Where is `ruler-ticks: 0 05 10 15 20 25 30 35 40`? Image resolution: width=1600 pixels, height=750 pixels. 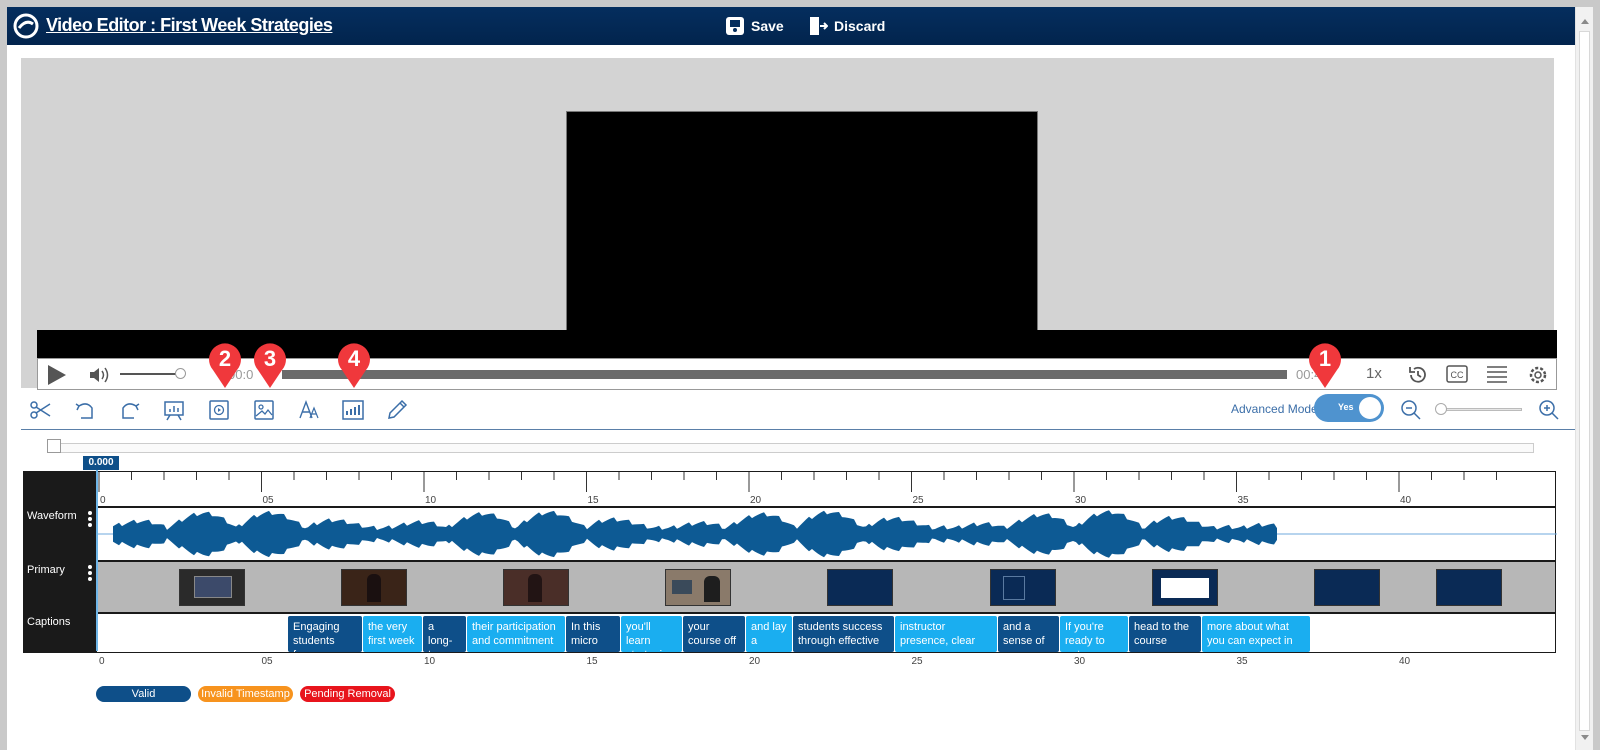 ruler-ticks: 0 05 10 15 20 25 30 35 40 is located at coordinates (797, 489).